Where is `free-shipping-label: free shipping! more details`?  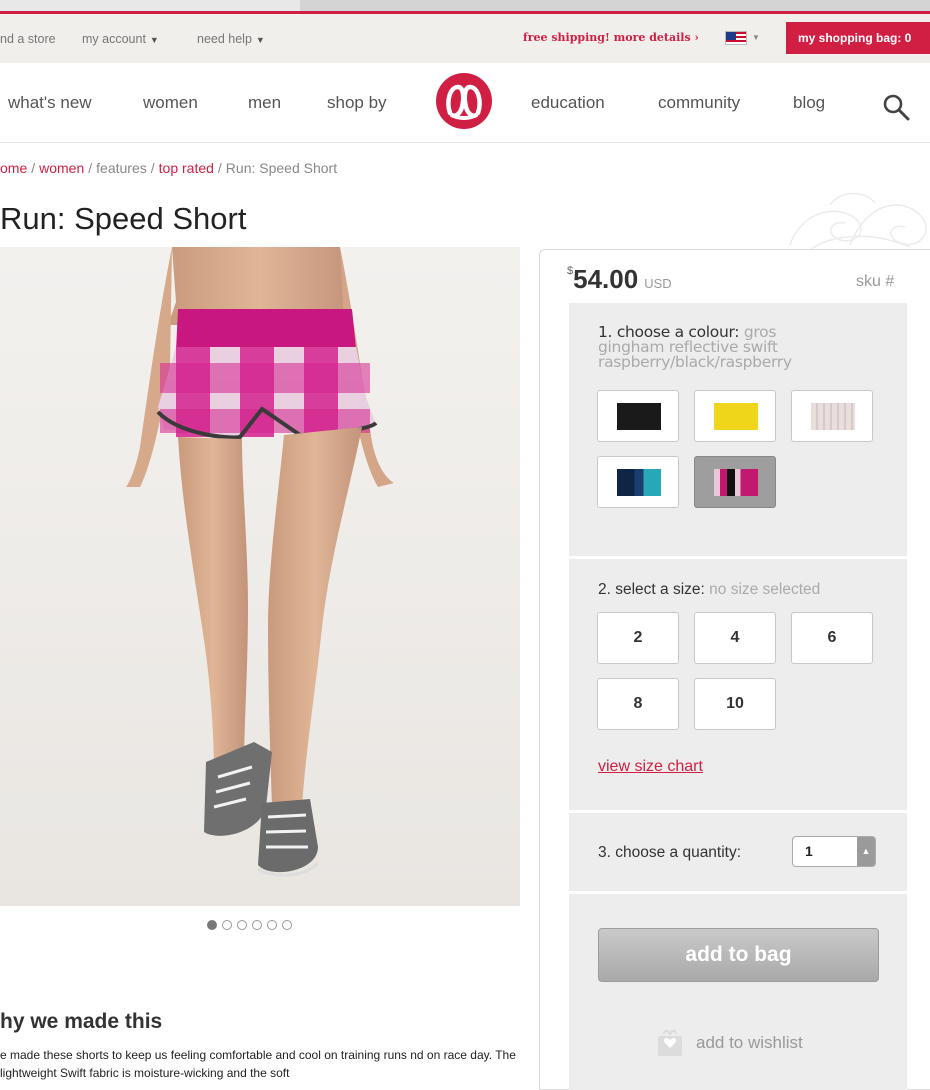 free-shipping-label: free shipping! more details is located at coordinates (607, 37).